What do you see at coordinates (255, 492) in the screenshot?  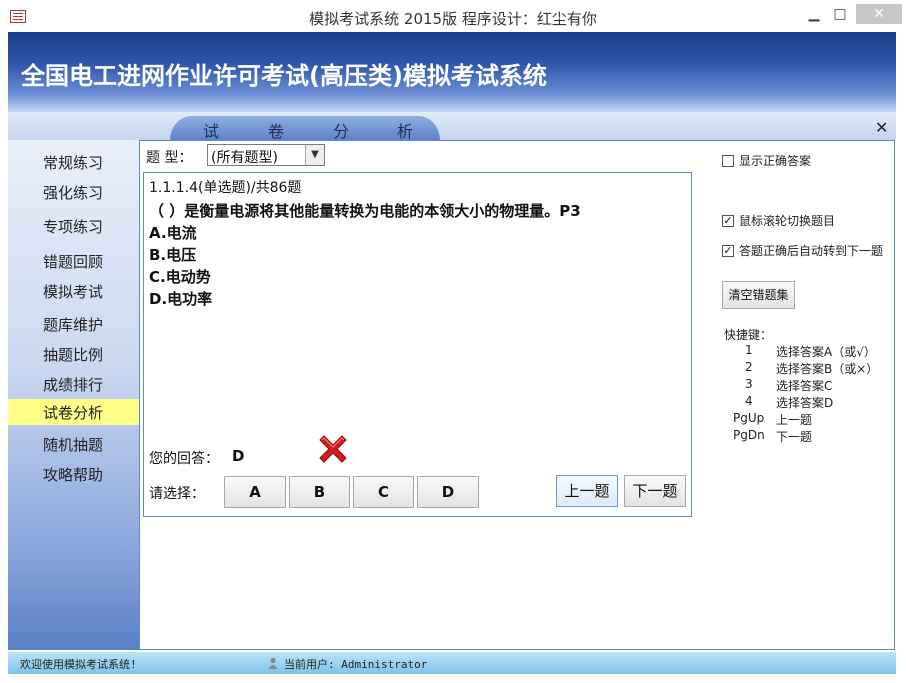 I see `choice-a-button: A` at bounding box center [255, 492].